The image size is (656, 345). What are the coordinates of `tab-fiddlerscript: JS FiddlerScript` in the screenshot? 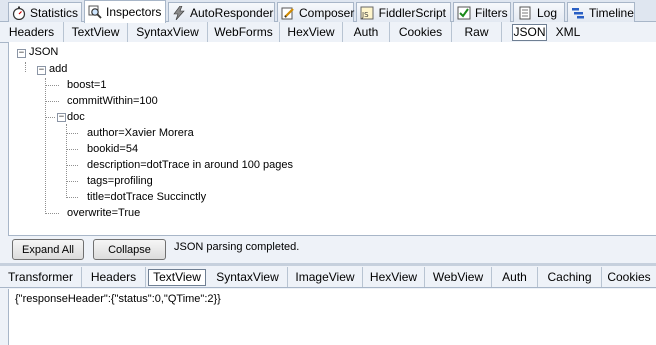 It's located at (403, 12).